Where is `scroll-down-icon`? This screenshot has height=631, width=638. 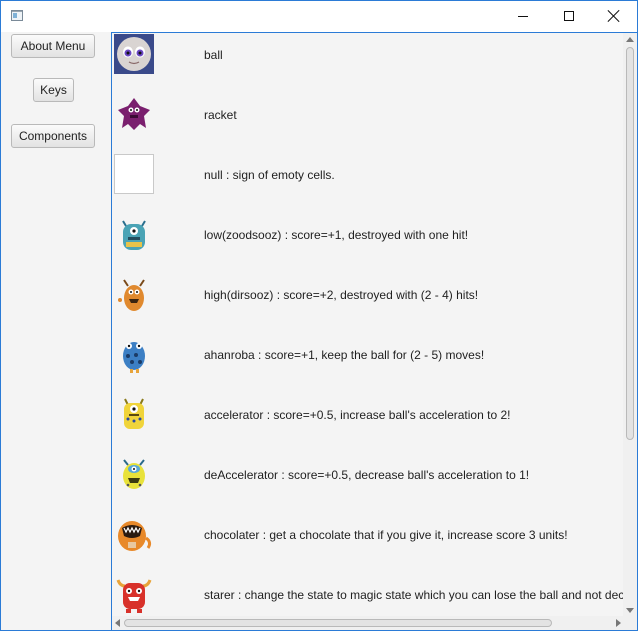
scroll-down-icon is located at coordinates (630, 610).